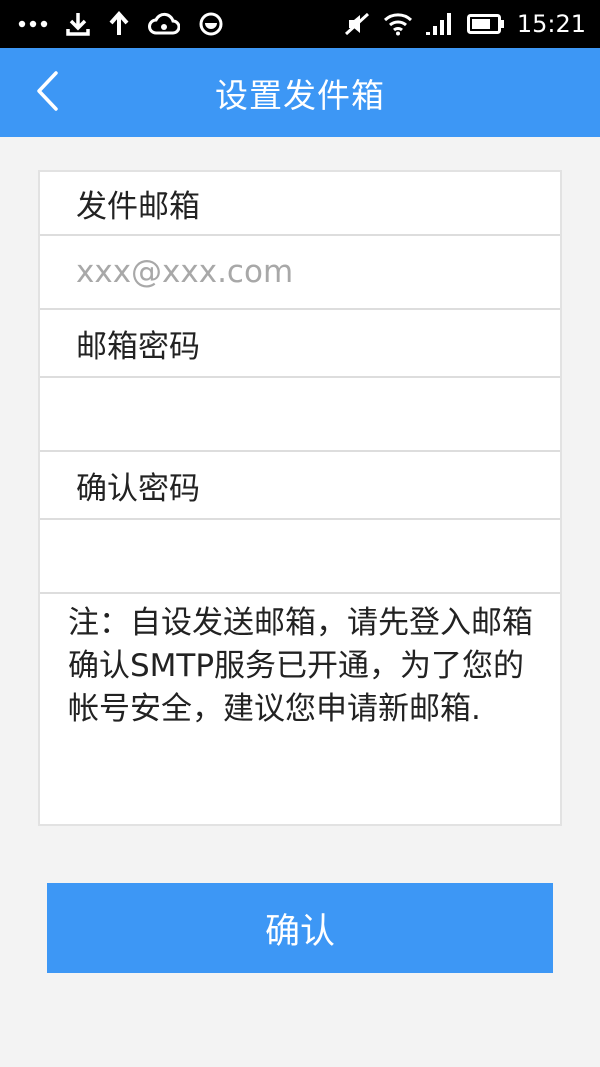  Describe the element at coordinates (300, 344) in the screenshot. I see `password-label-row: 邮箱密码` at that location.